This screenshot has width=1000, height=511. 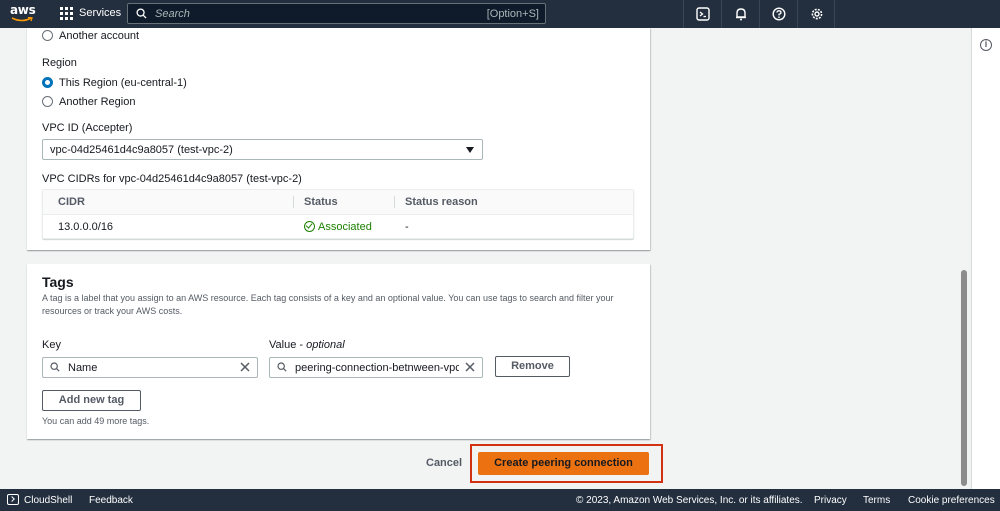 What do you see at coordinates (512, 14) in the screenshot?
I see `search-shortcut: [Option+S]` at bounding box center [512, 14].